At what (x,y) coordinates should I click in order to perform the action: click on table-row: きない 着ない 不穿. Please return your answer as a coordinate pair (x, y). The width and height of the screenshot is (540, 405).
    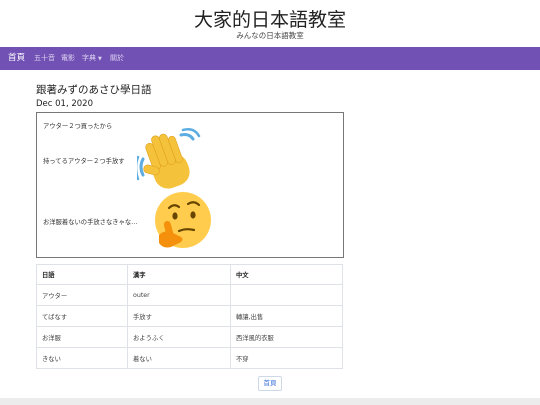
    Looking at the image, I should click on (189, 358).